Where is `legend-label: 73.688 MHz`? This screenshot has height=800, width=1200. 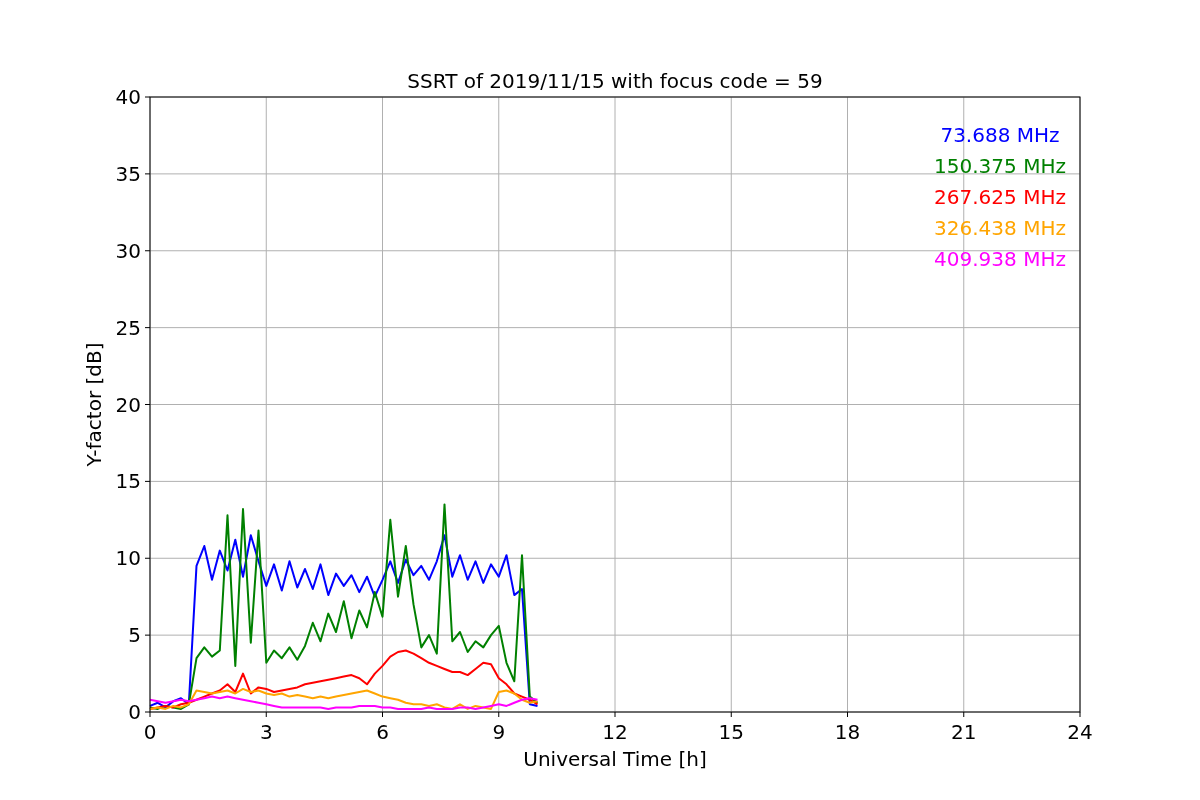 legend-label: 73.688 MHz is located at coordinates (1000, 135).